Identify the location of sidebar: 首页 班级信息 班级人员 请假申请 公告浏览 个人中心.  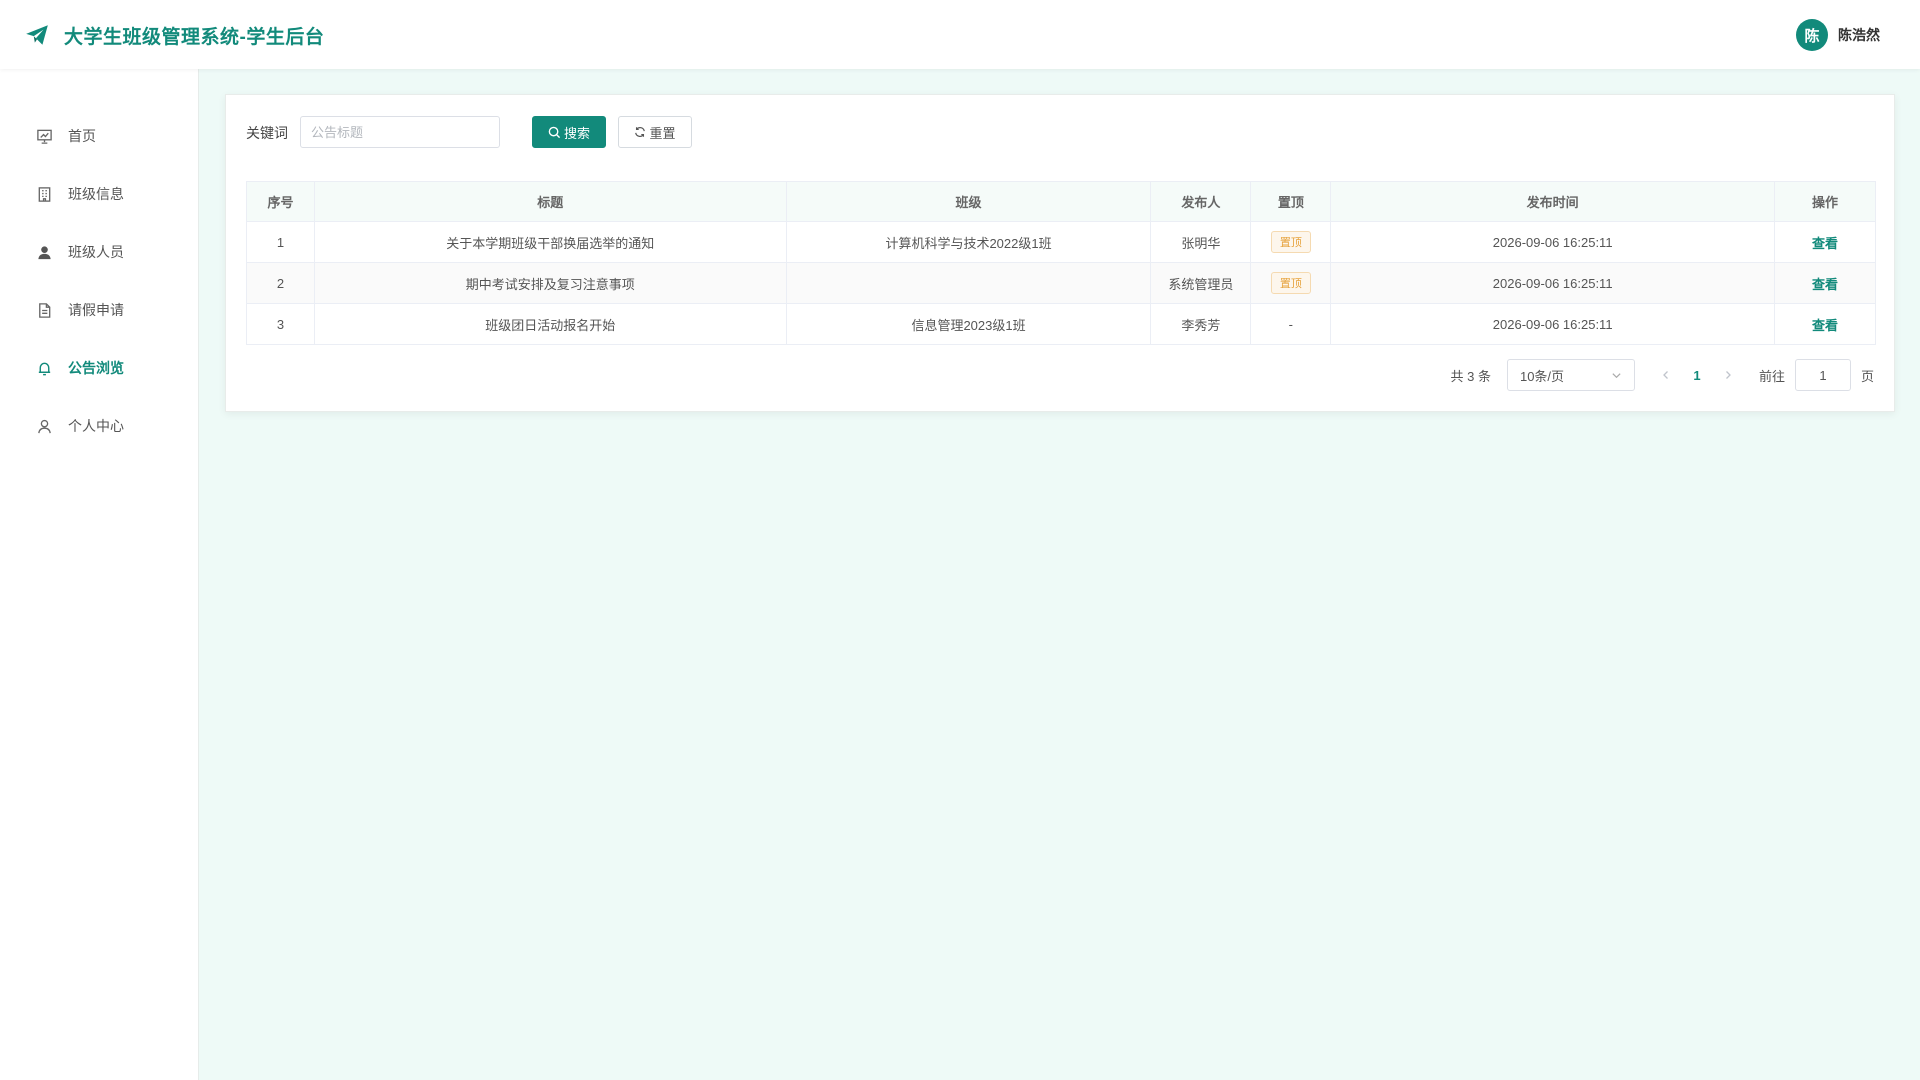
(99, 574).